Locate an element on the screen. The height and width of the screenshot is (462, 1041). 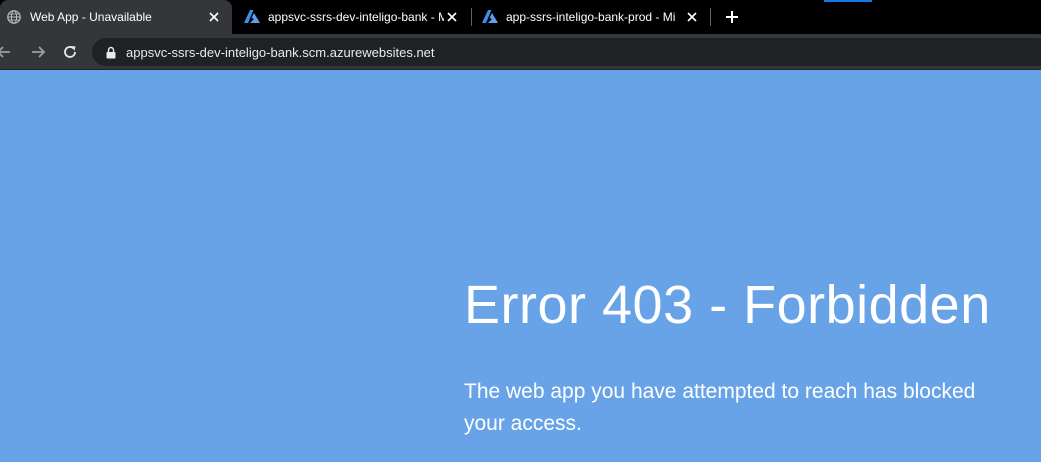
forward-arrow-icon is located at coordinates (39, 52).